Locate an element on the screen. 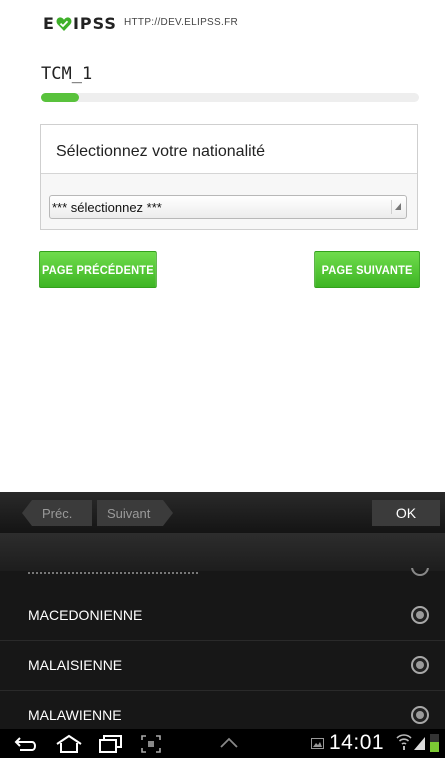 This screenshot has width=445, height=758. screenshot-icon is located at coordinates (151, 744).